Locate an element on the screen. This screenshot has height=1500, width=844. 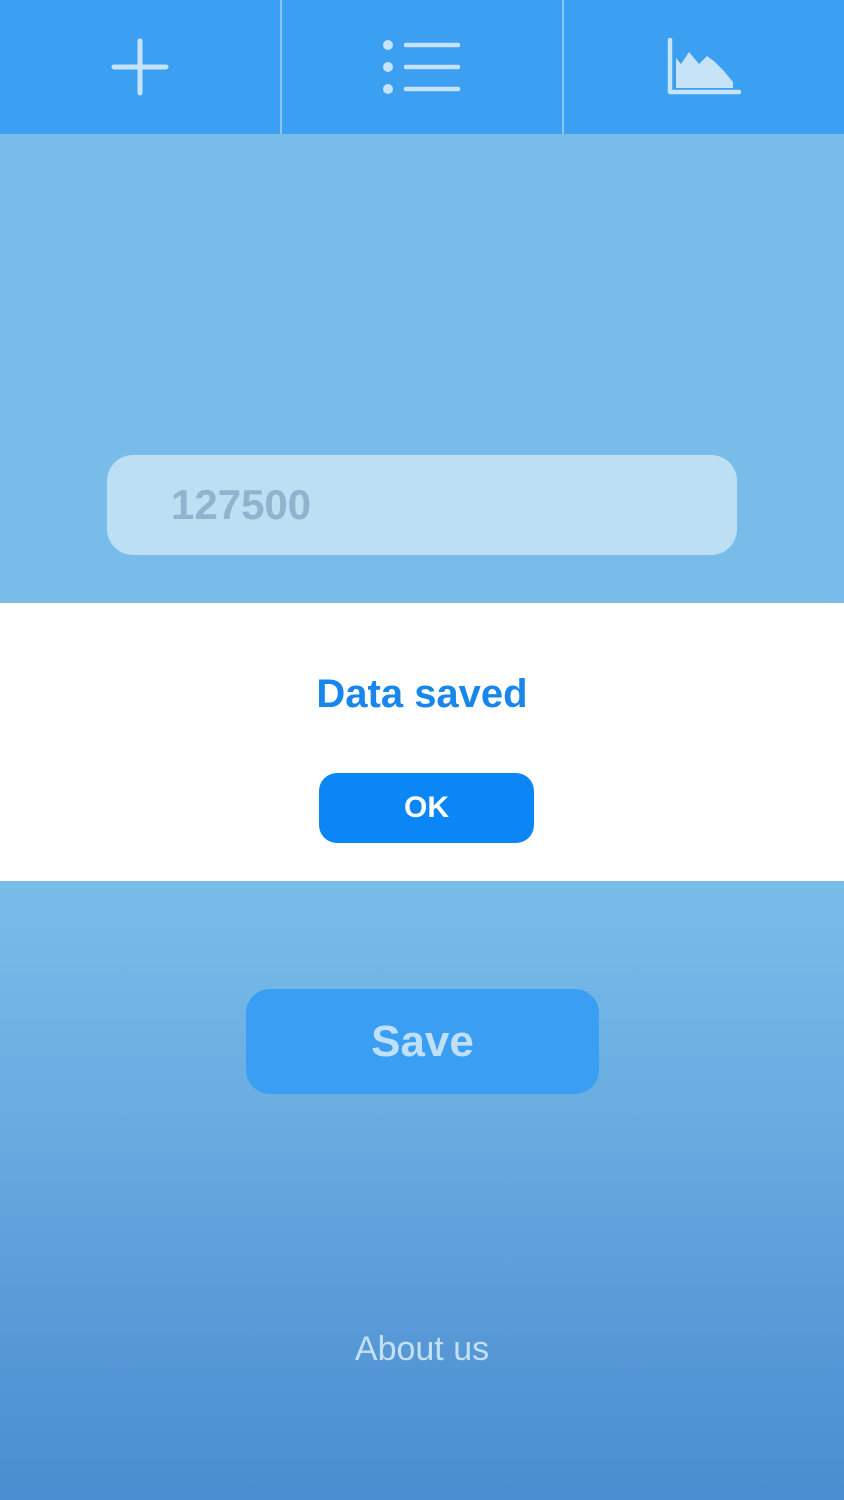
amount-field is located at coordinates (422, 505).